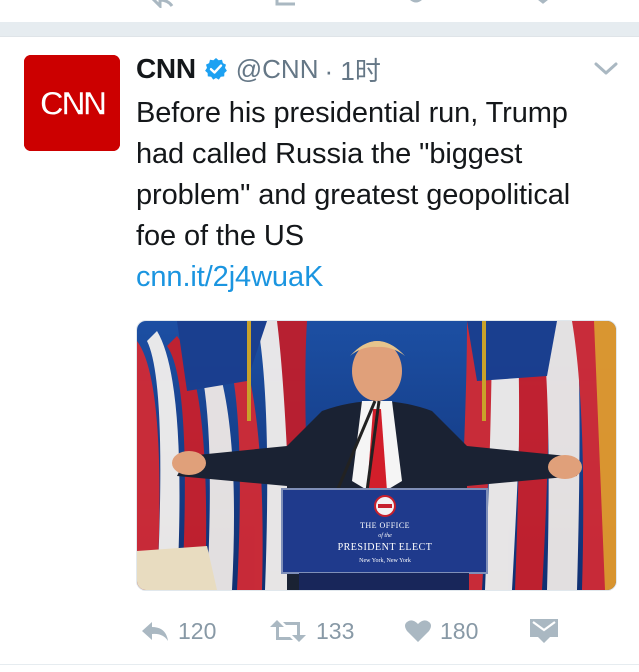 The width and height of the screenshot is (639, 672). I want to click on author-name: CNN, so click(166, 69).